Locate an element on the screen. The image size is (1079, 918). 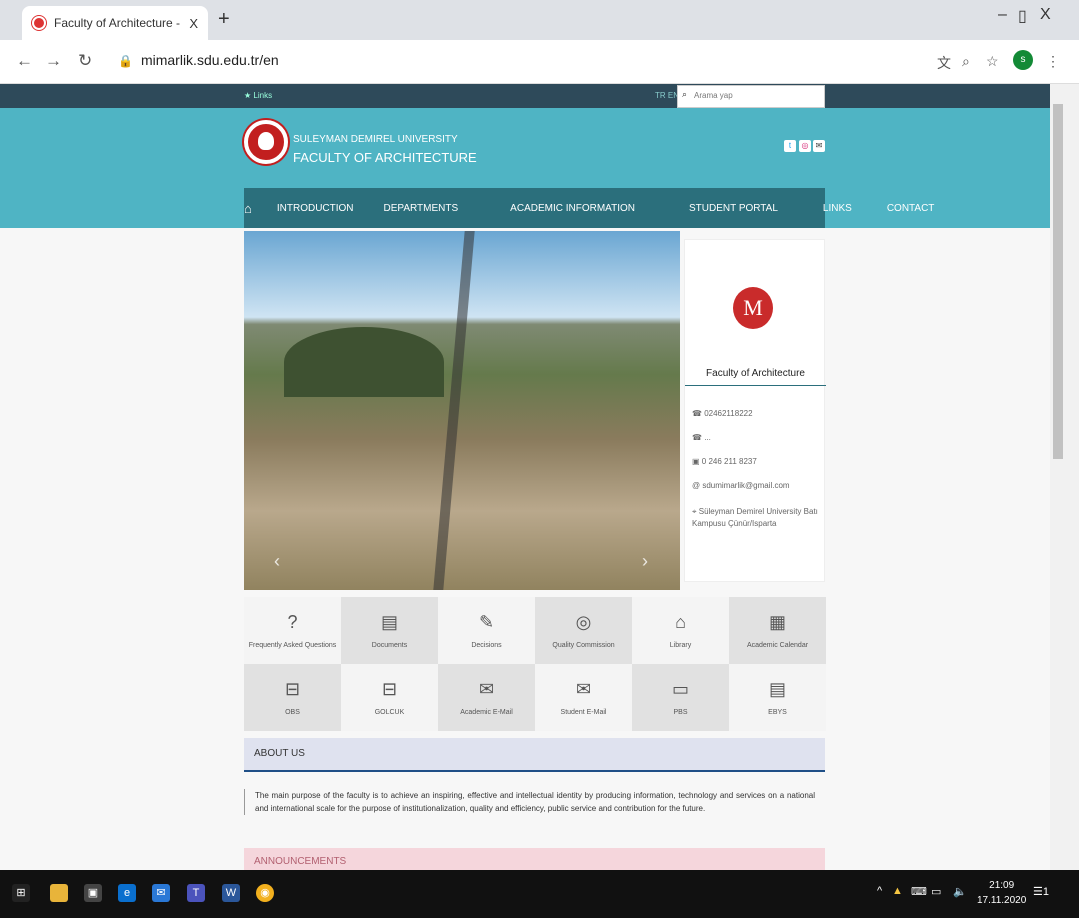
university-name: SULEYMAN DEMIREL UNIVERSITY is located at coordinates (375, 139).